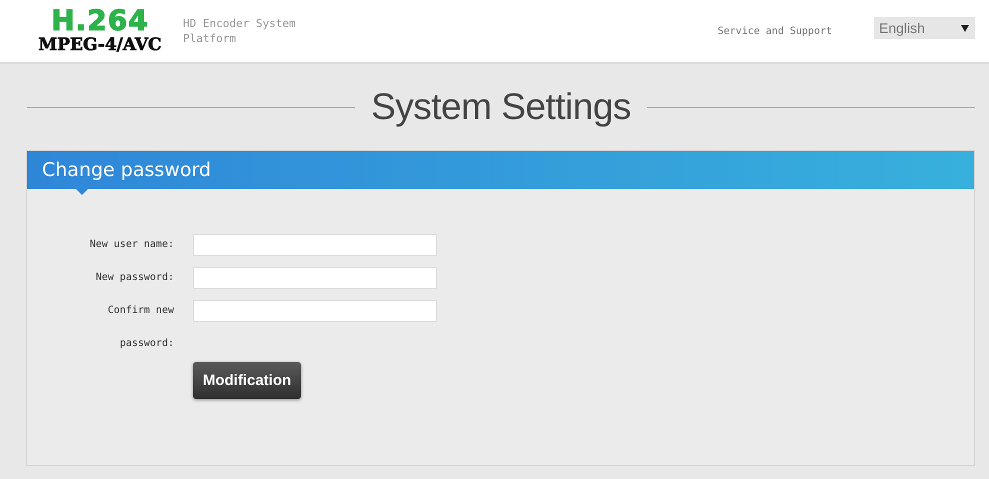 This screenshot has width=989, height=479. Describe the element at coordinates (247, 380) in the screenshot. I see `modification-button: Modification` at that location.